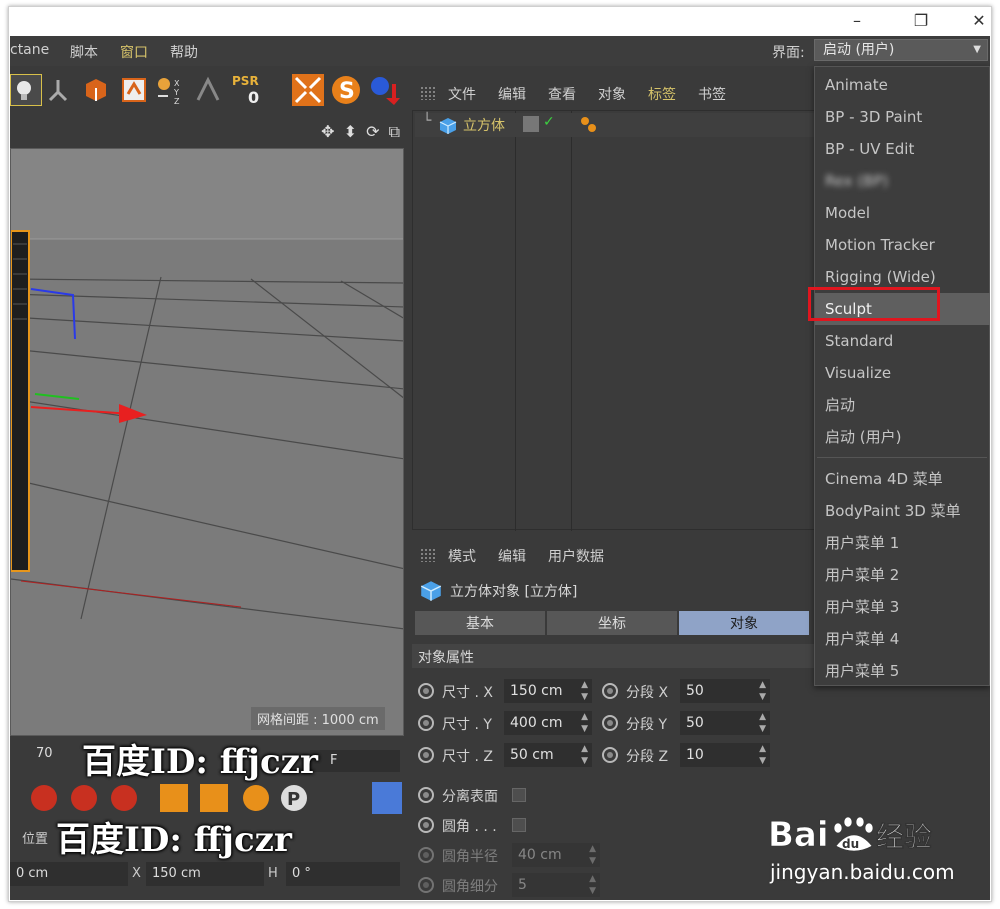 The image size is (1000, 909). What do you see at coordinates (902, 117) in the screenshot?
I see `layout-option-bp-3d-paint: BP - 3D Paint` at bounding box center [902, 117].